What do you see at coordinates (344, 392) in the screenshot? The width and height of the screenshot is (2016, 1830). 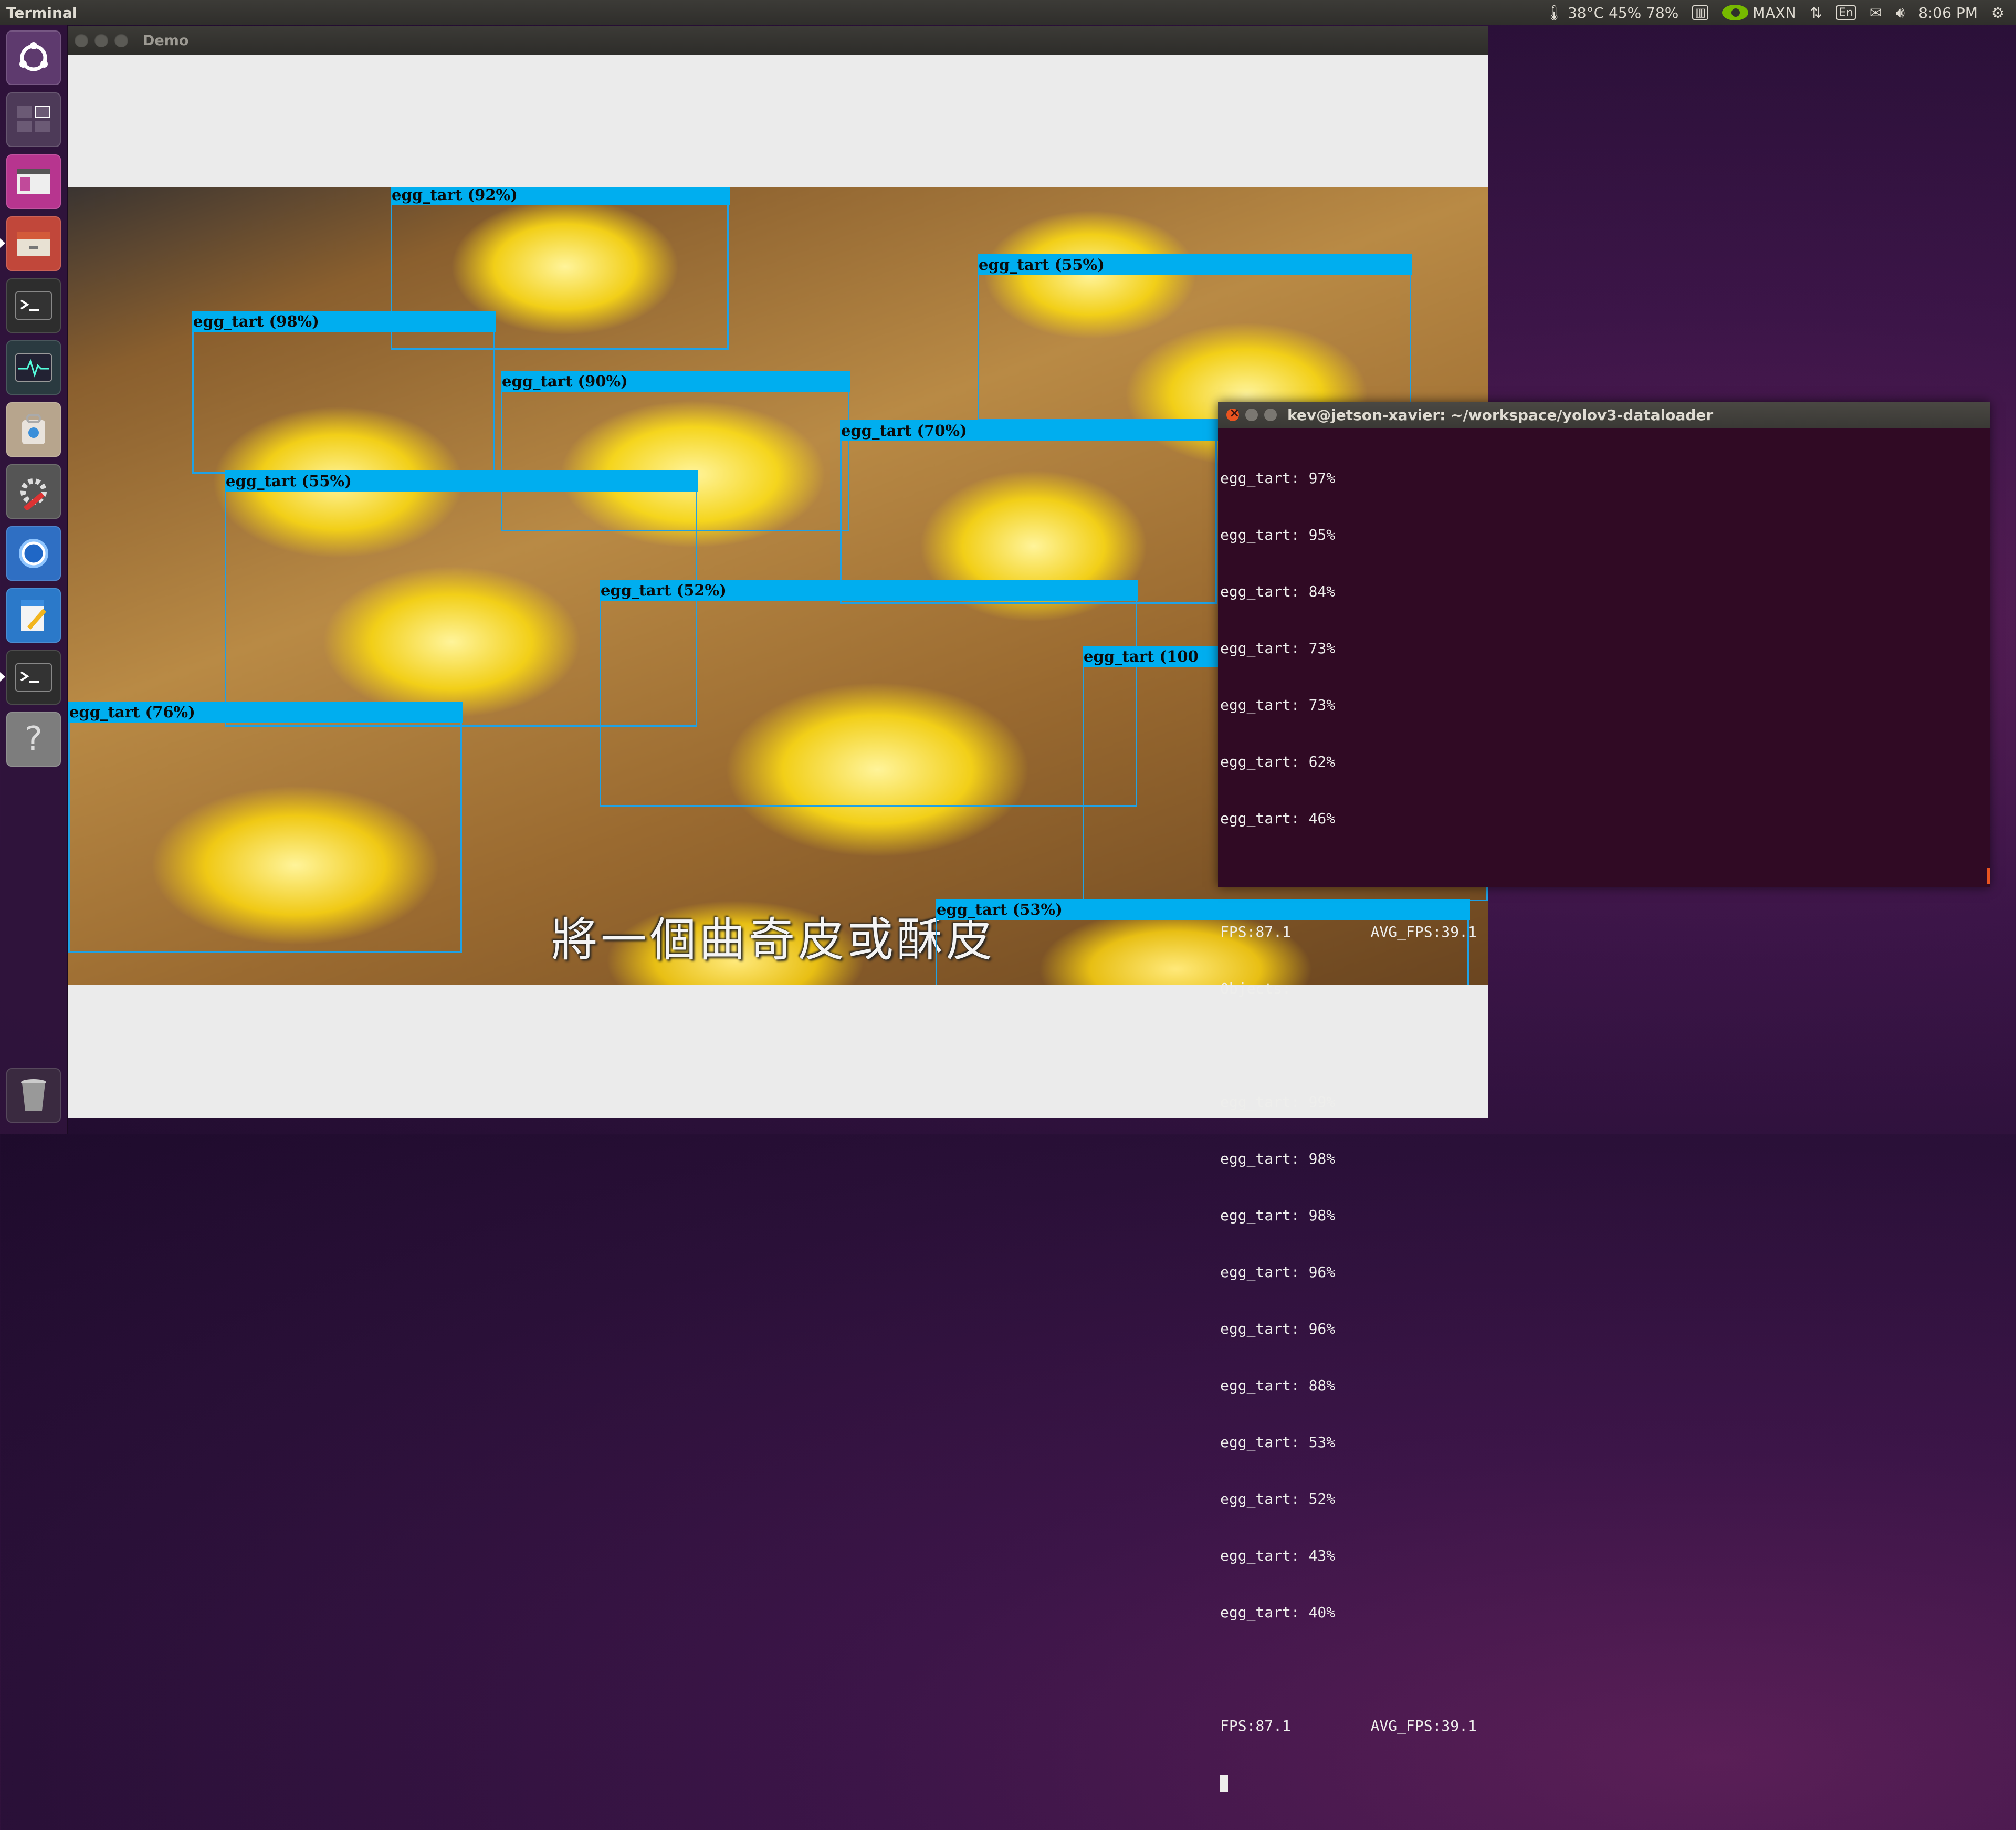 I see `detection-box: egg_tart (98%)` at bounding box center [344, 392].